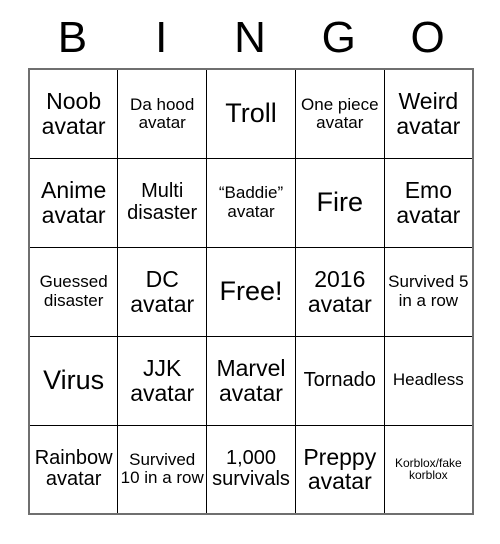  I want to click on bingo-cell-label: Tornado, so click(339, 379).